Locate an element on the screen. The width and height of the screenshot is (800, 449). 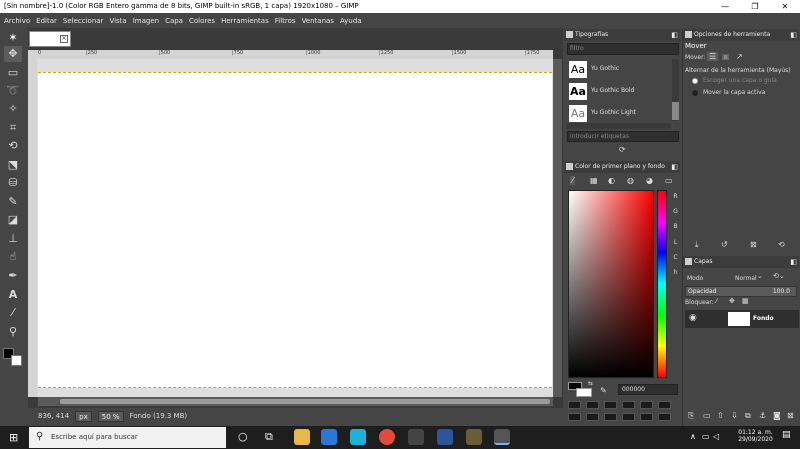
font-tags-input: introducir etiquetas is located at coordinates (623, 136).